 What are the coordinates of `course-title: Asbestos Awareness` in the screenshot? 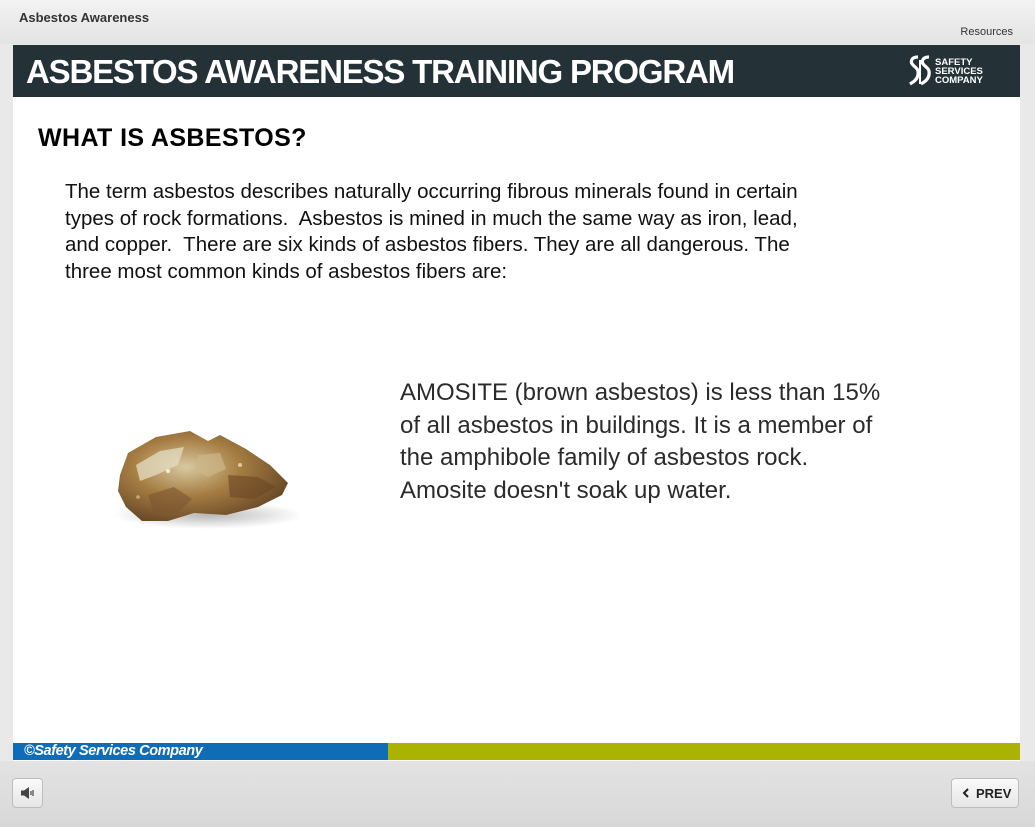 It's located at (84, 17).